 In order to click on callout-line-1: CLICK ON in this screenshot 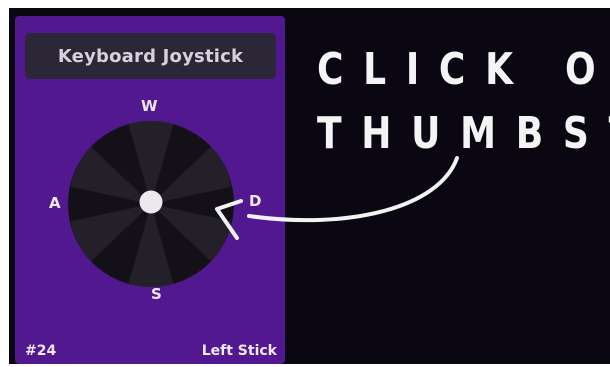, I will do `click(463, 69)`.